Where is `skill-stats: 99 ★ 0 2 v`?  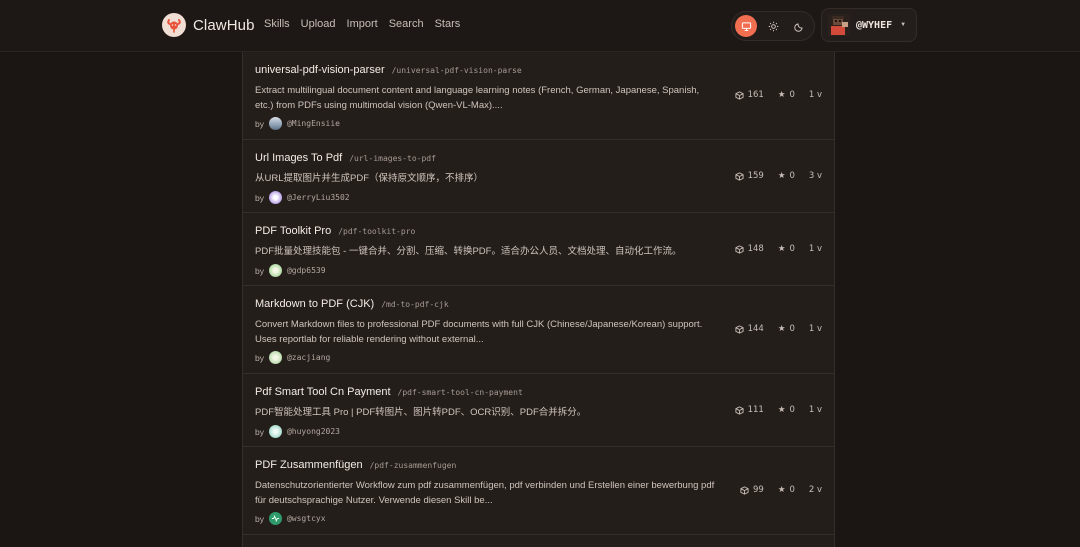
skill-stats: 99 ★ 0 2 v is located at coordinates (781, 490).